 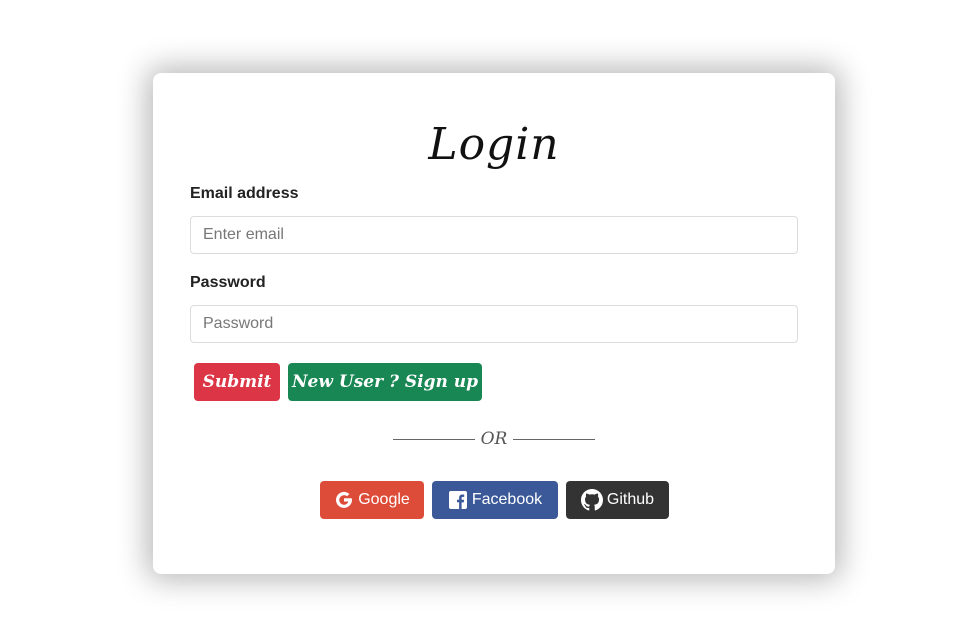 I want to click on google-icon, so click(x=344, y=500).